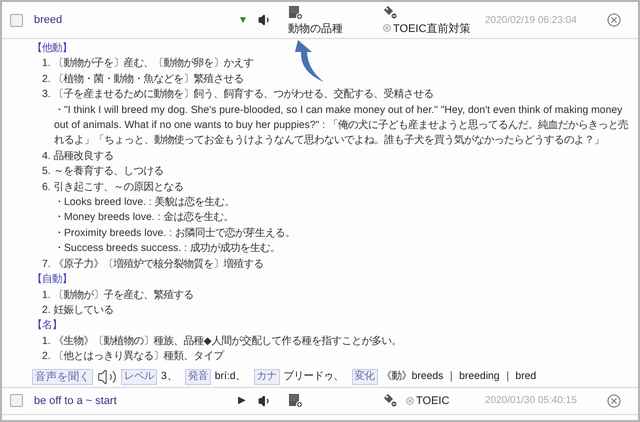 The width and height of the screenshot is (640, 422). I want to click on example-sentence: ・Looks breed love. : 美貌は恋を生む。, so click(144, 202).